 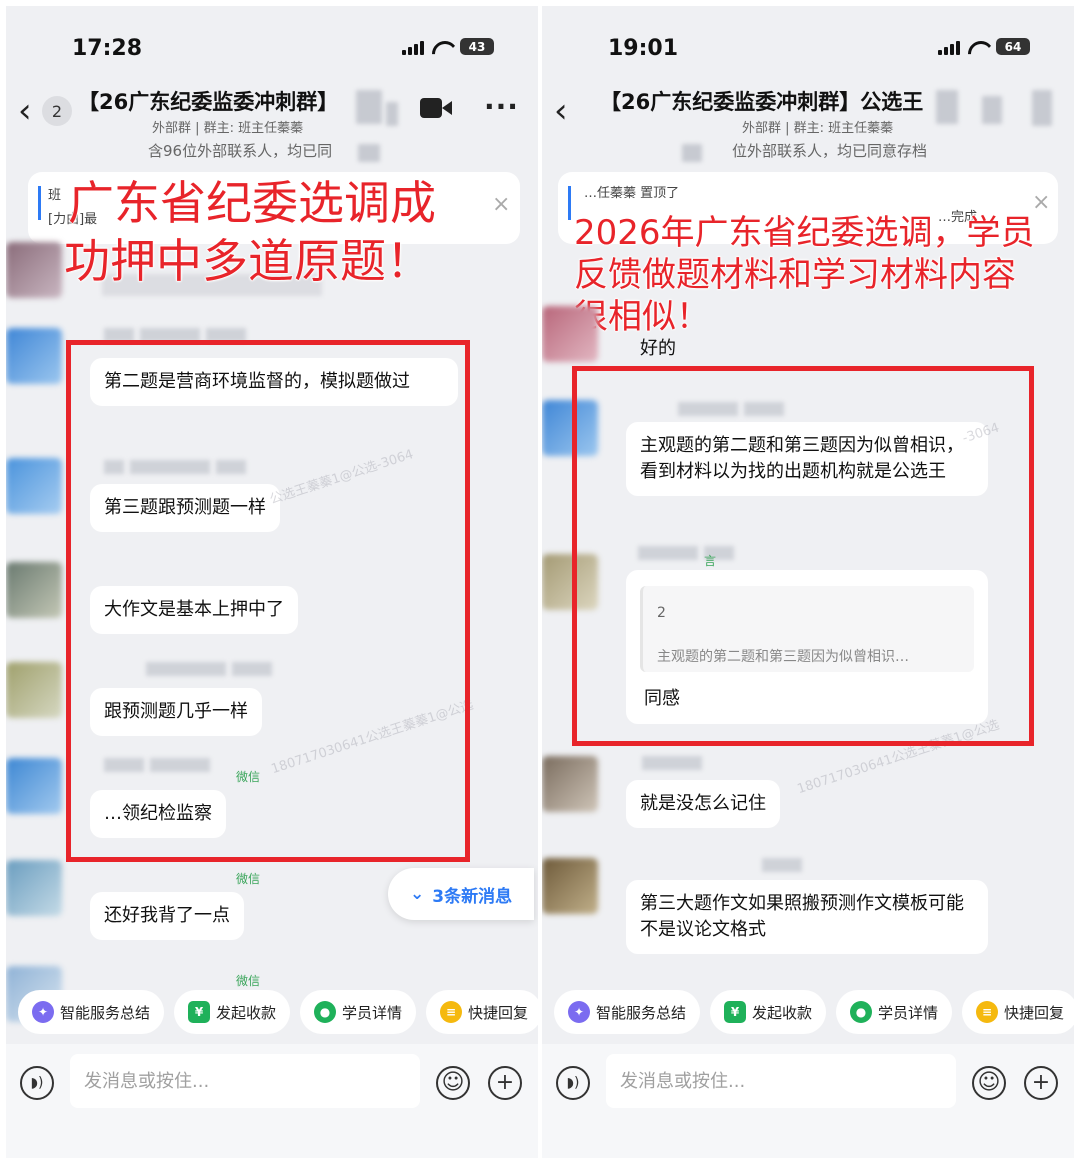 I want to click on message-bubble: 还好我背了一点, so click(x=167, y=916).